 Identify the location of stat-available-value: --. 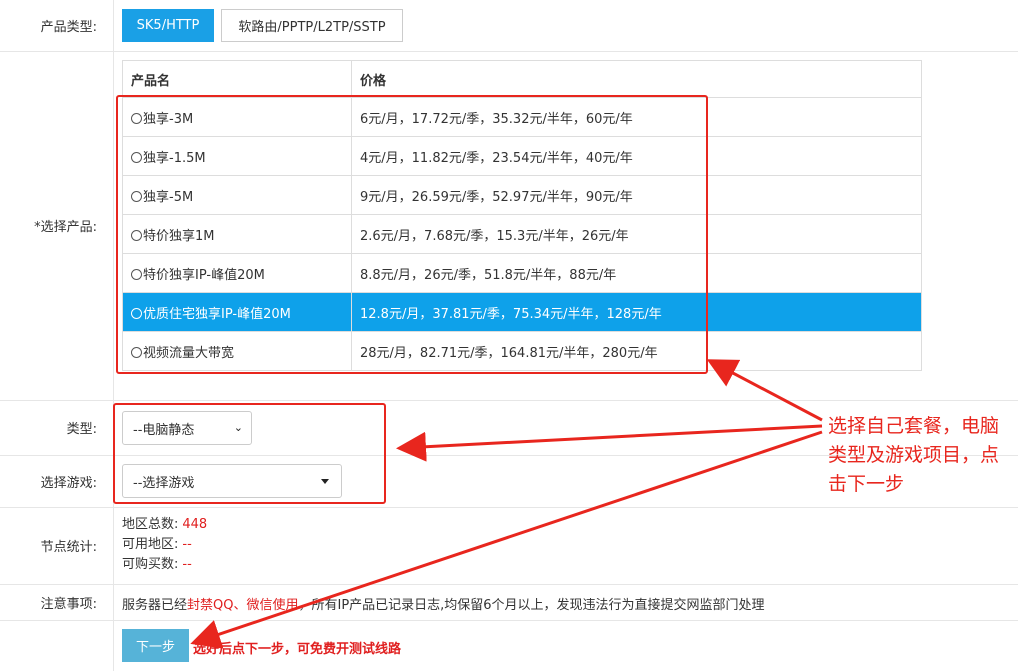
(187, 544).